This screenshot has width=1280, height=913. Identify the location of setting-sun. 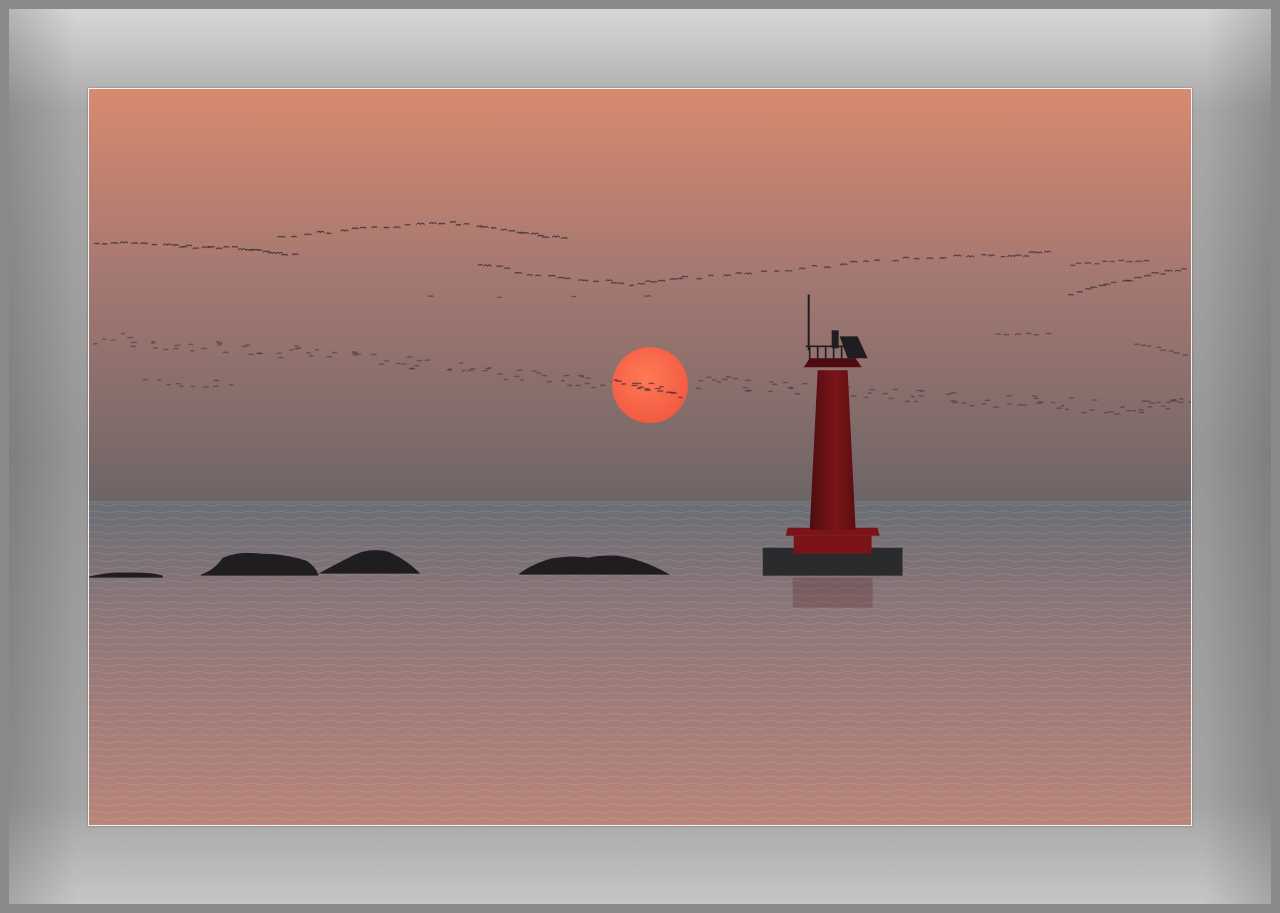
(650, 385).